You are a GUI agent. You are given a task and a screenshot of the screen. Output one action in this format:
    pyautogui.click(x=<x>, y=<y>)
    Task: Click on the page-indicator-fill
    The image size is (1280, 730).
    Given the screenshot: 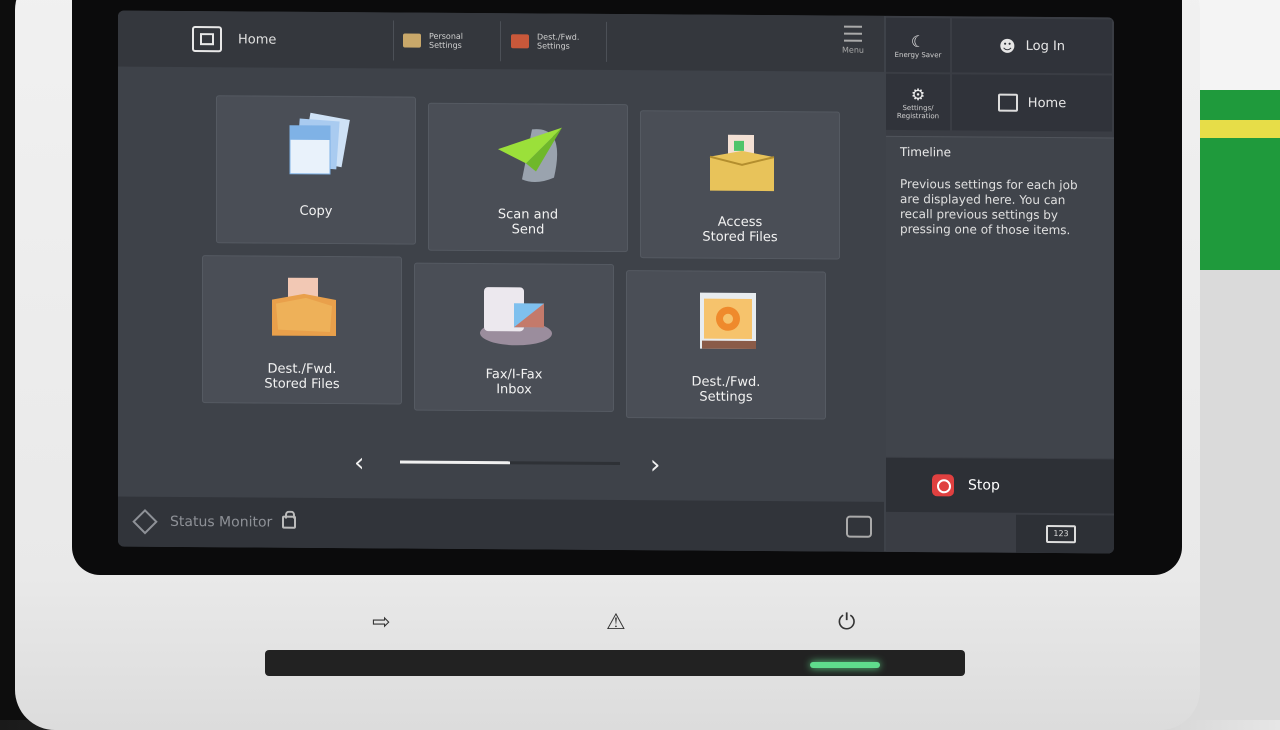 What is the action you would take?
    pyautogui.click(x=455, y=462)
    